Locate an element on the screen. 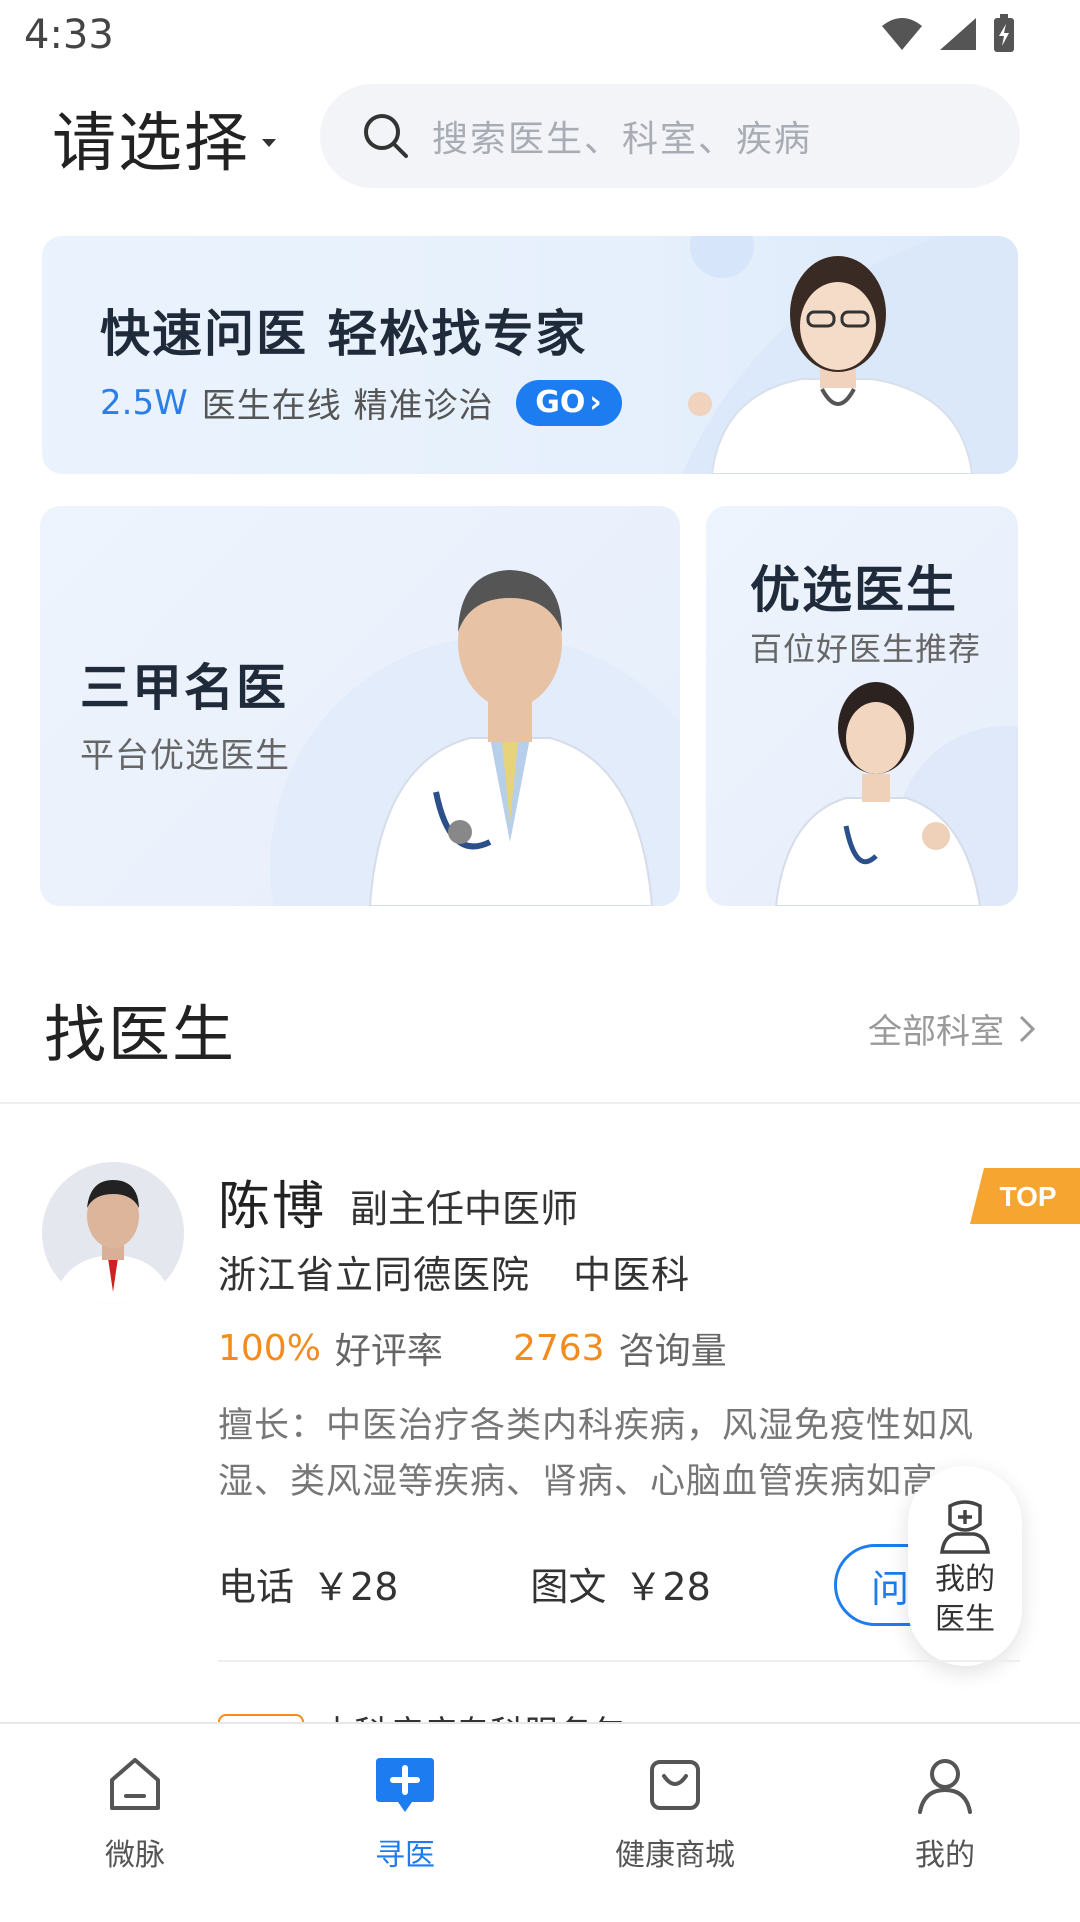 The image size is (1080, 1922). banner-subtitle: 2.5W 医生在线 精准诊治 GO › is located at coordinates (361, 402).